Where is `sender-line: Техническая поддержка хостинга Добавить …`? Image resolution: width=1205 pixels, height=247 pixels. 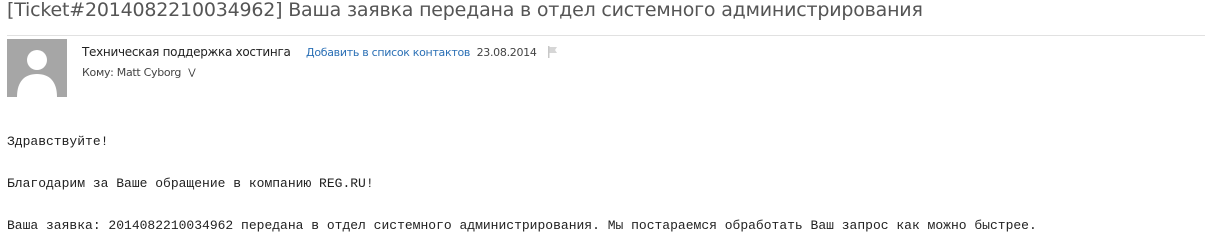
sender-line: Техническая поддержка хостинга Добавить … is located at coordinates (320, 53).